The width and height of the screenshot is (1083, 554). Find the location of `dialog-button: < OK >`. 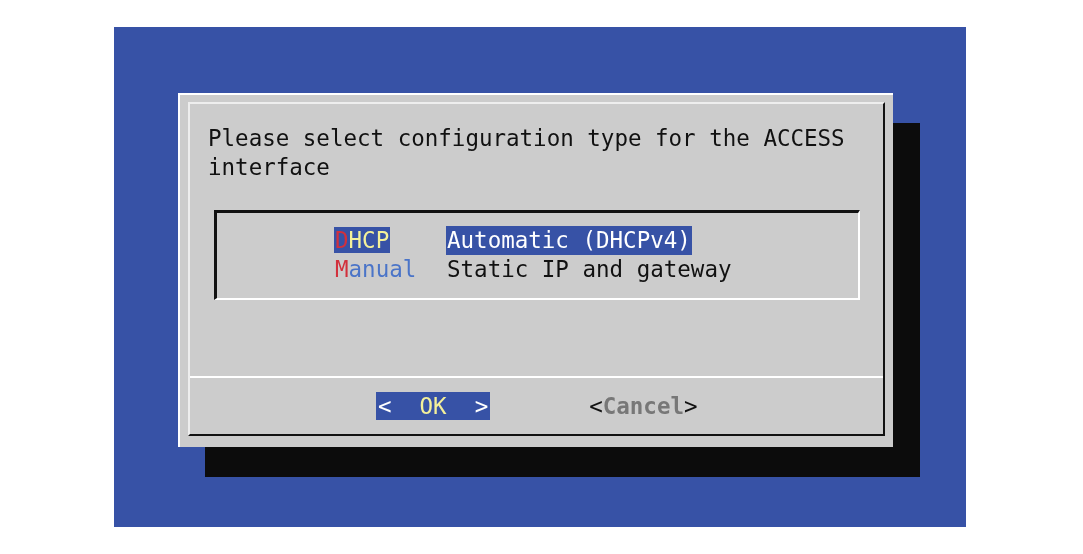

dialog-button: < OK > is located at coordinates (433, 406).